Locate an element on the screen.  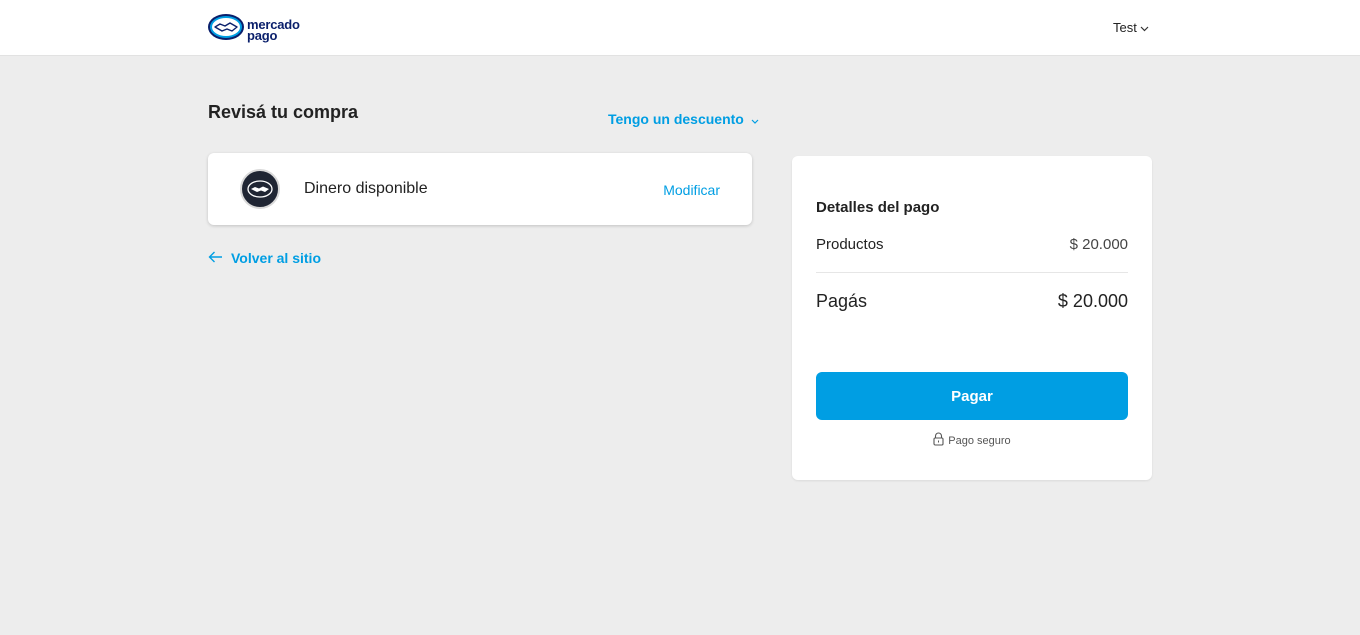
user-menu: Test is located at coordinates (1131, 27).